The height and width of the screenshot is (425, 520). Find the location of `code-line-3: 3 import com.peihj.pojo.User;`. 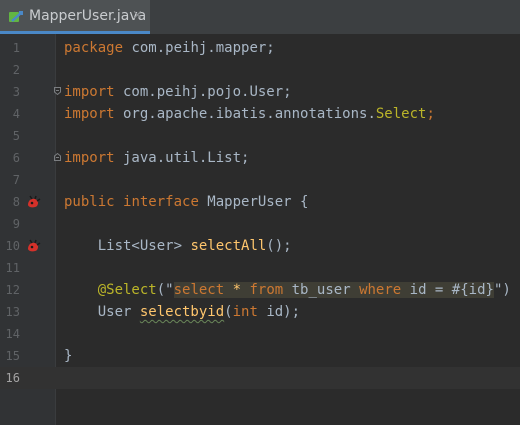

code-line-3: 3 import com.peihj.pojo.User; is located at coordinates (260, 92).